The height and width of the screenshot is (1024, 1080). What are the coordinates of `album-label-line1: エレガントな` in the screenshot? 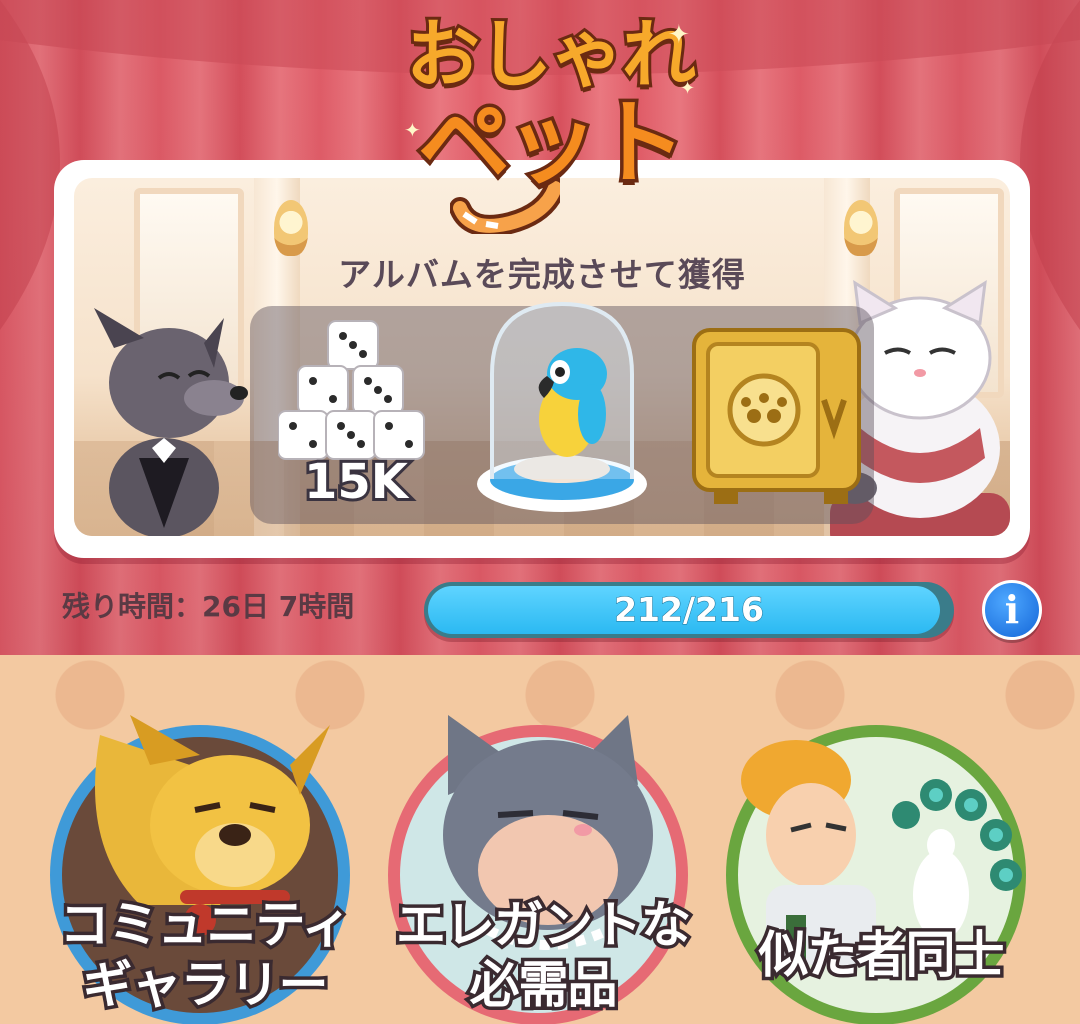 It's located at (544, 925).